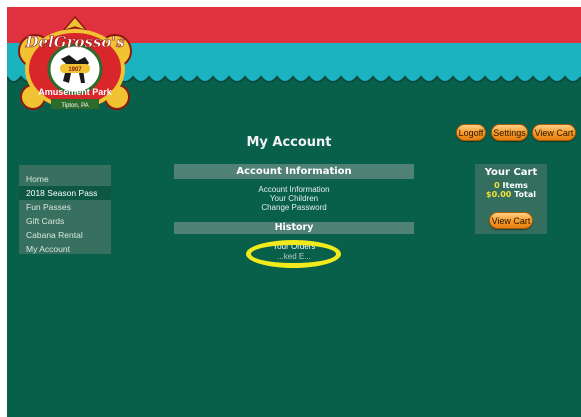 The image size is (581, 417). Describe the element at coordinates (294, 189) in the screenshot. I see `account-information-link: Account Information` at that location.